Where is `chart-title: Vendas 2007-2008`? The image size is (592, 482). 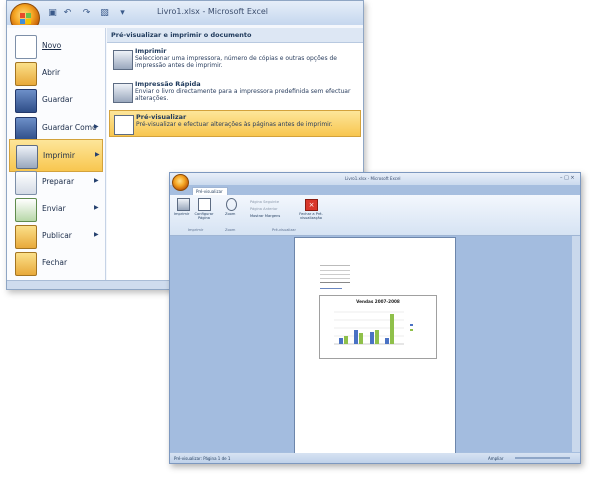 chart-title: Vendas 2007-2008 is located at coordinates (378, 301).